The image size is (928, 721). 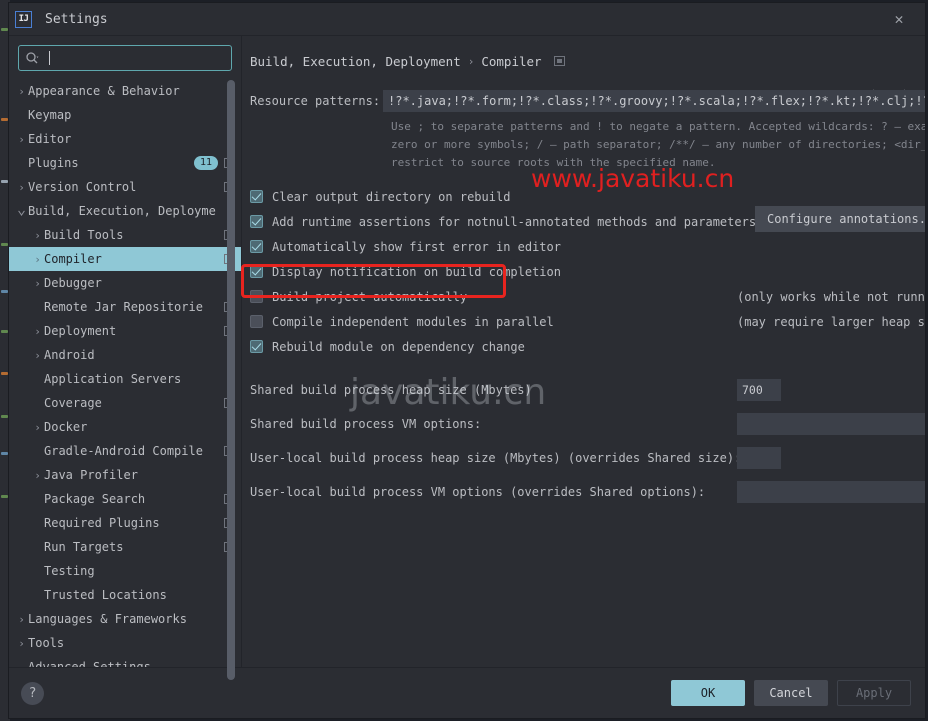 What do you see at coordinates (32, 58) in the screenshot?
I see `search-icon` at bounding box center [32, 58].